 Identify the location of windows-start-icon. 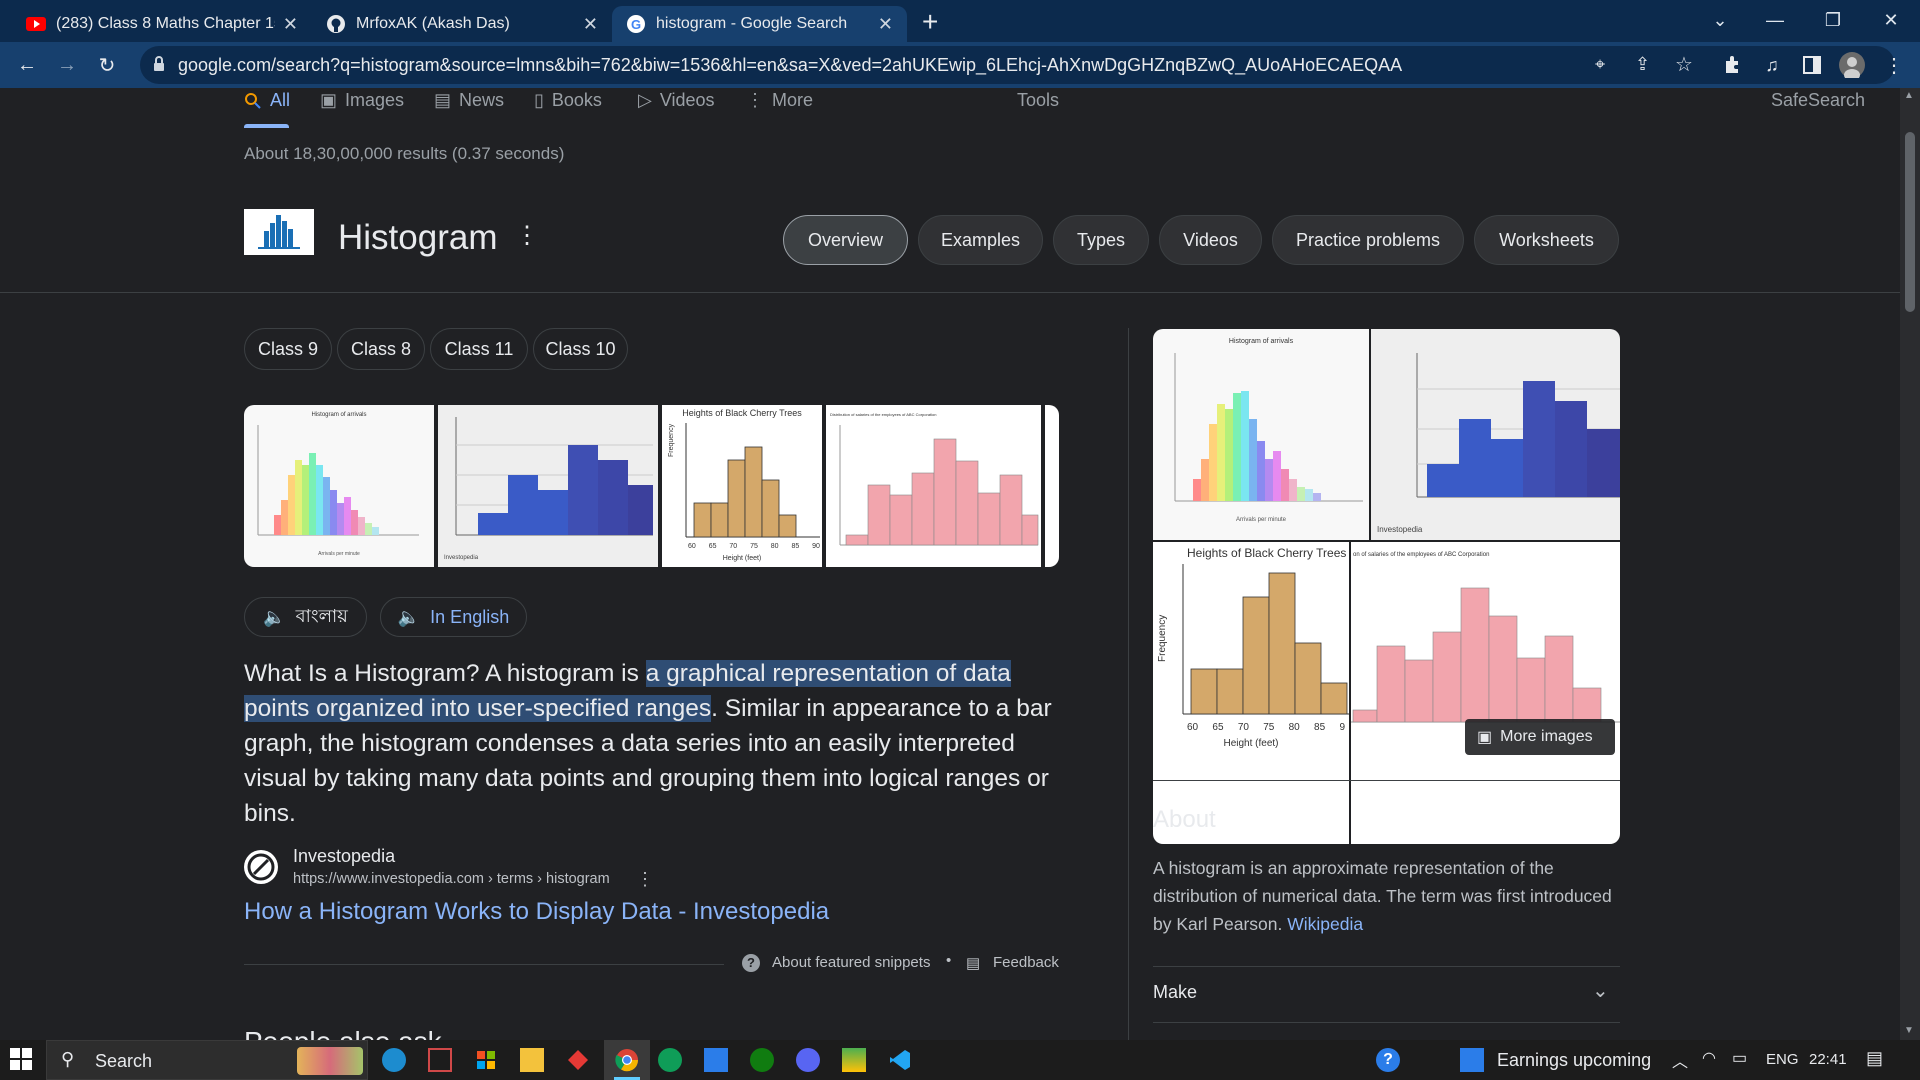
(22, 1060).